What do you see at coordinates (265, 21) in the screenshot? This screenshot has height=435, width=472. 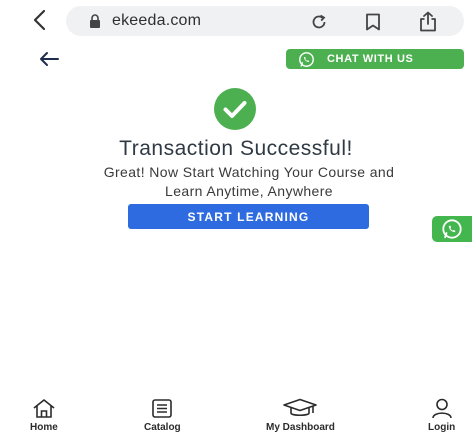 I see `address-bar: ekeeda.com` at bounding box center [265, 21].